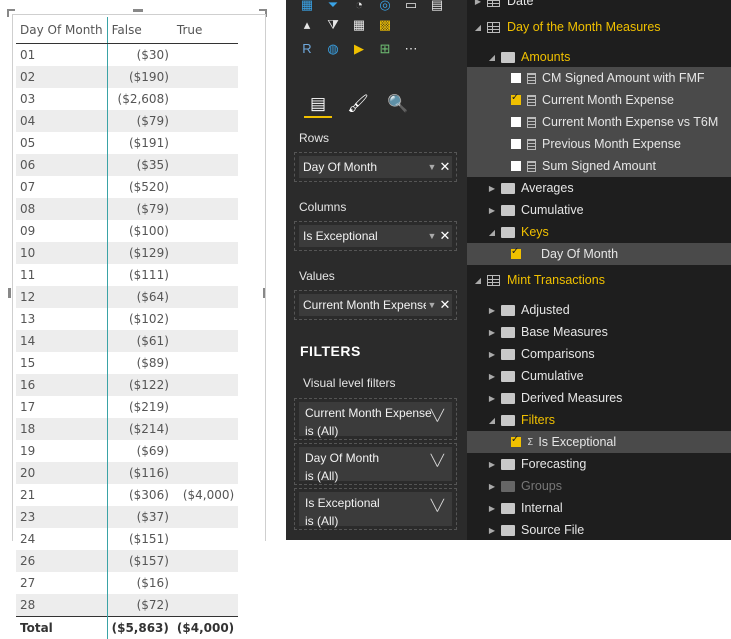 The height and width of the screenshot is (639, 731). Describe the element at coordinates (333, 25) in the screenshot. I see `slicer-icon: ⧩` at that location.